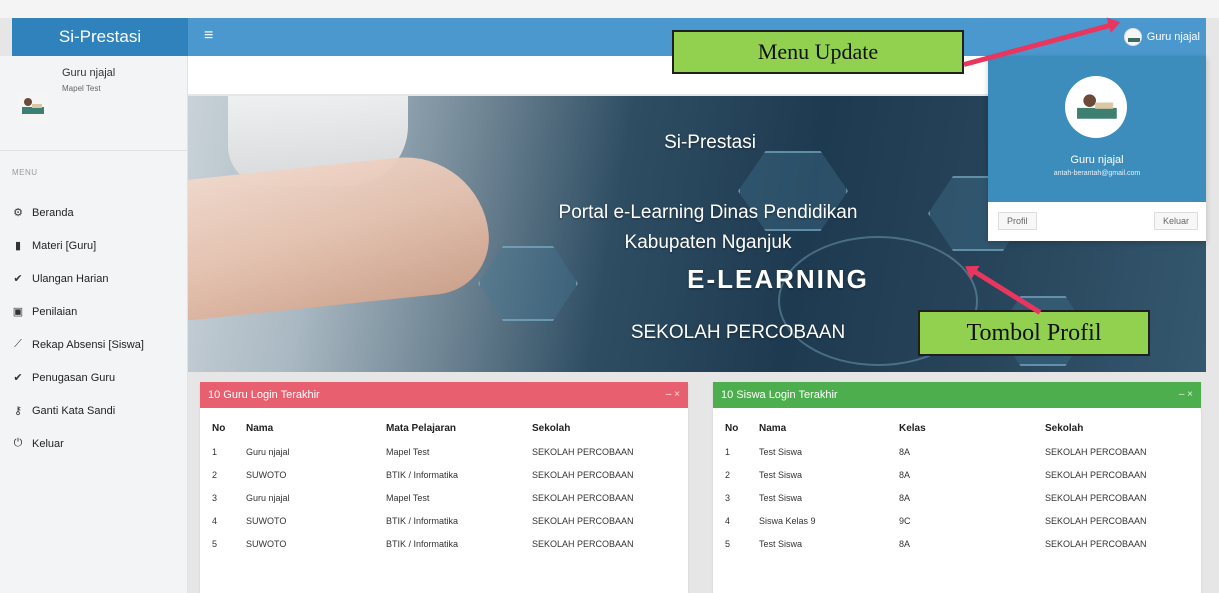 This screenshot has width=1219, height=593. I want to click on panel-title: 10 Siswa Login Terakhir, so click(779, 395).